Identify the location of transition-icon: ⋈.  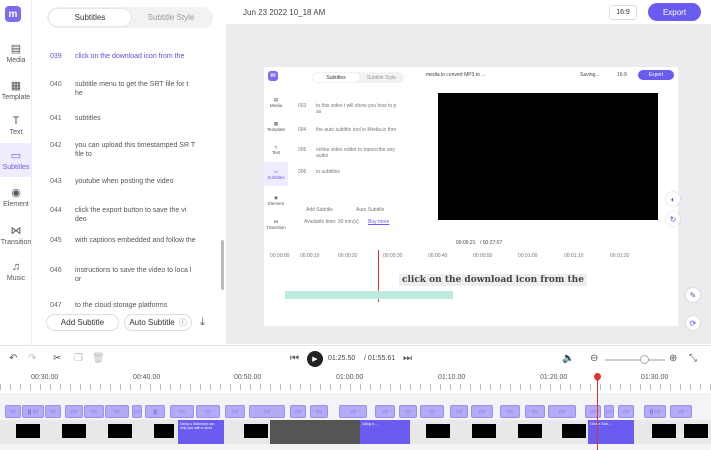
(16, 230).